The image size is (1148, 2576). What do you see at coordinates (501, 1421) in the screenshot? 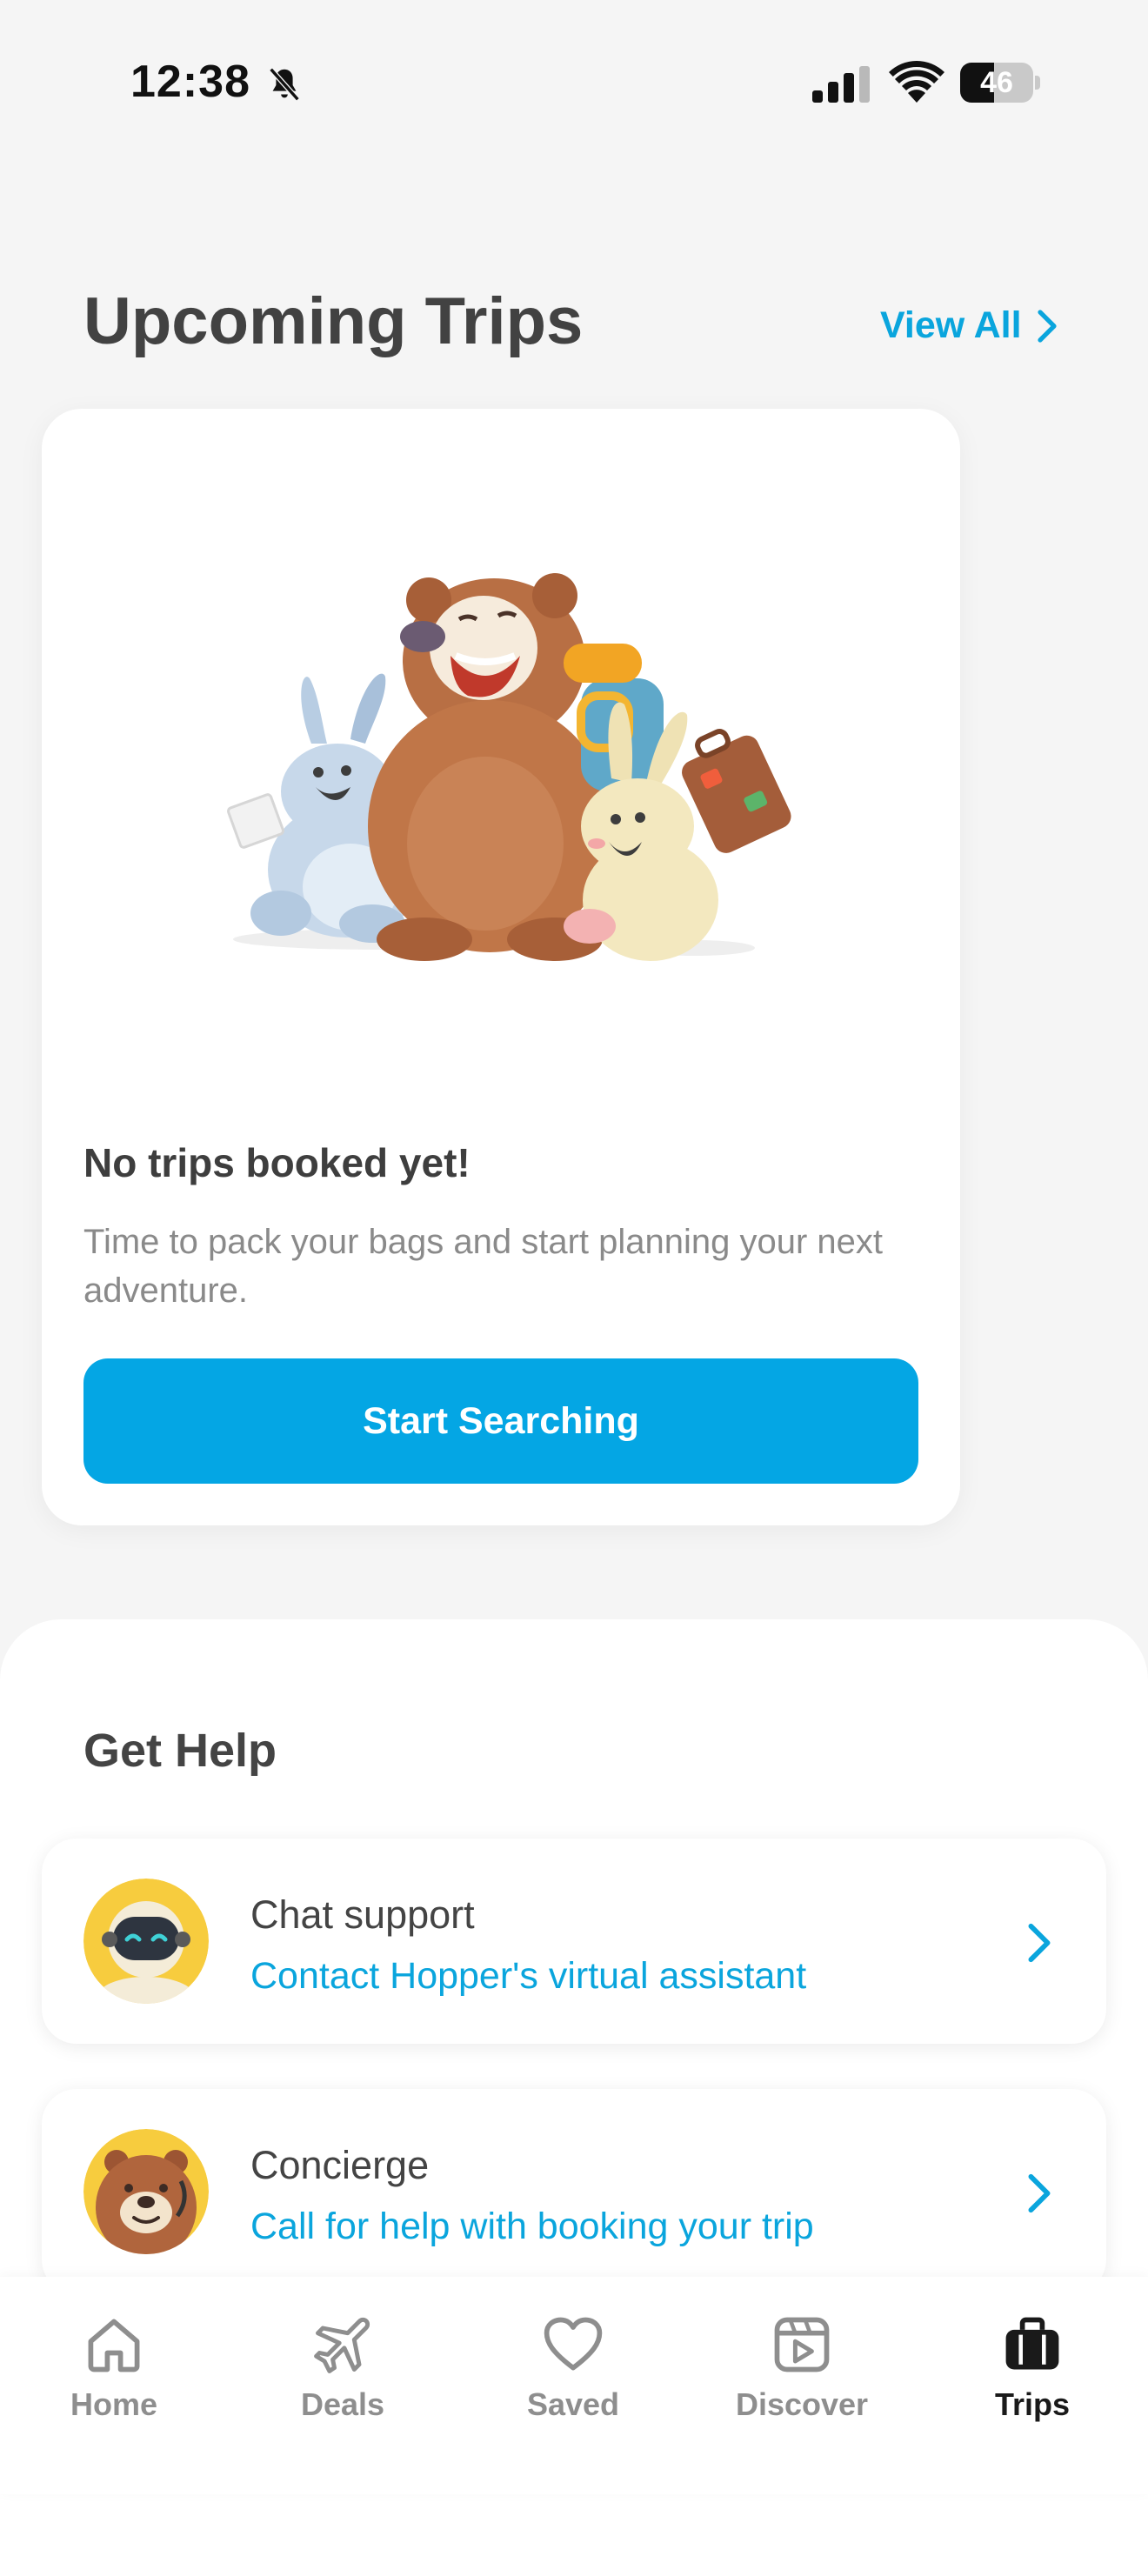
I see `start-searching-button: Start Searching` at bounding box center [501, 1421].